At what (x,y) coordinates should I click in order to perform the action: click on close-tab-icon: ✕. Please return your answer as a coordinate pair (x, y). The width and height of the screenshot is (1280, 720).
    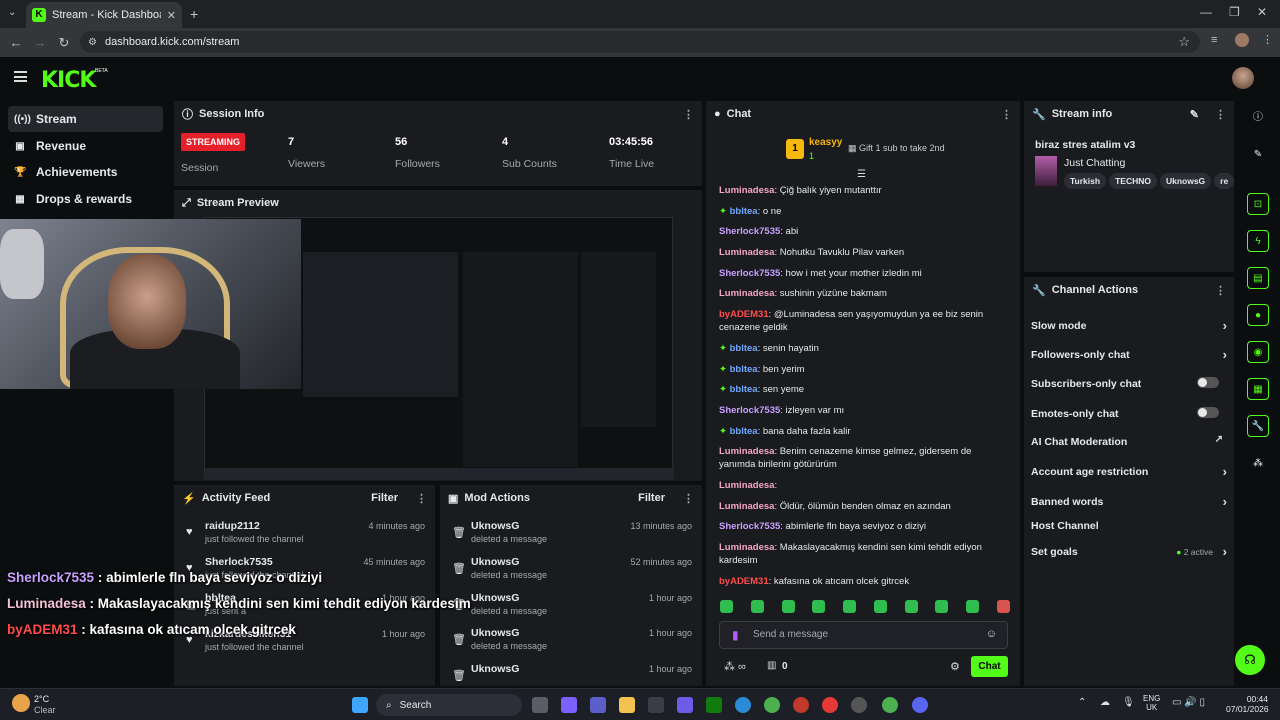
    Looking at the image, I should click on (171, 15).